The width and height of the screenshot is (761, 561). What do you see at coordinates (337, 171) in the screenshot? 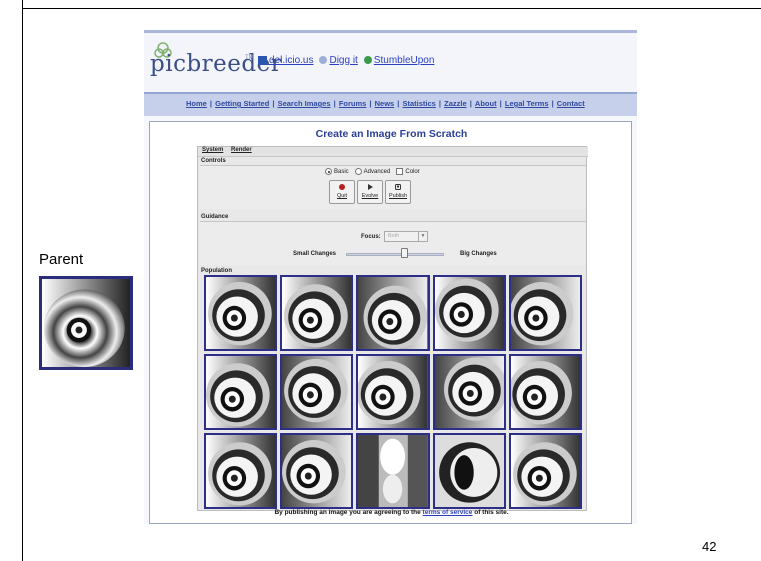
I see `mode-basic: Basic` at bounding box center [337, 171].